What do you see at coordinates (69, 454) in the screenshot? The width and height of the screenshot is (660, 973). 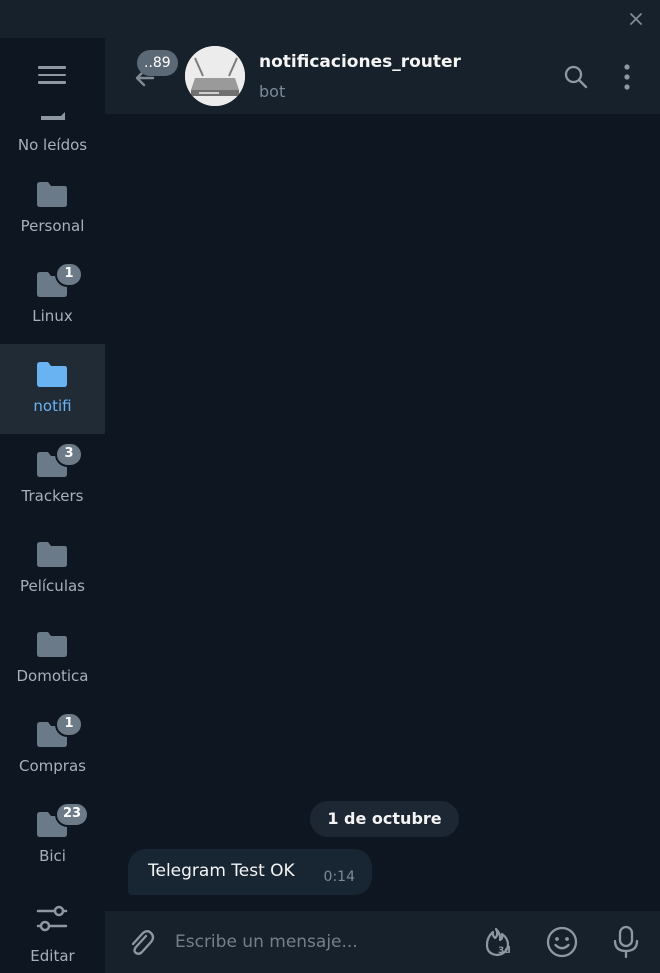 I see `unread-badge: 3` at bounding box center [69, 454].